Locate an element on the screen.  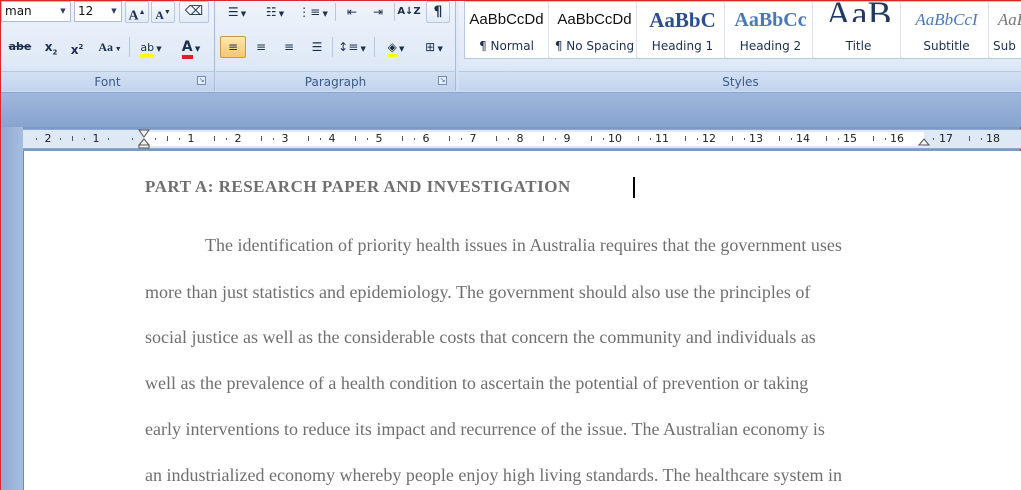
text-caret is located at coordinates (634, 187).